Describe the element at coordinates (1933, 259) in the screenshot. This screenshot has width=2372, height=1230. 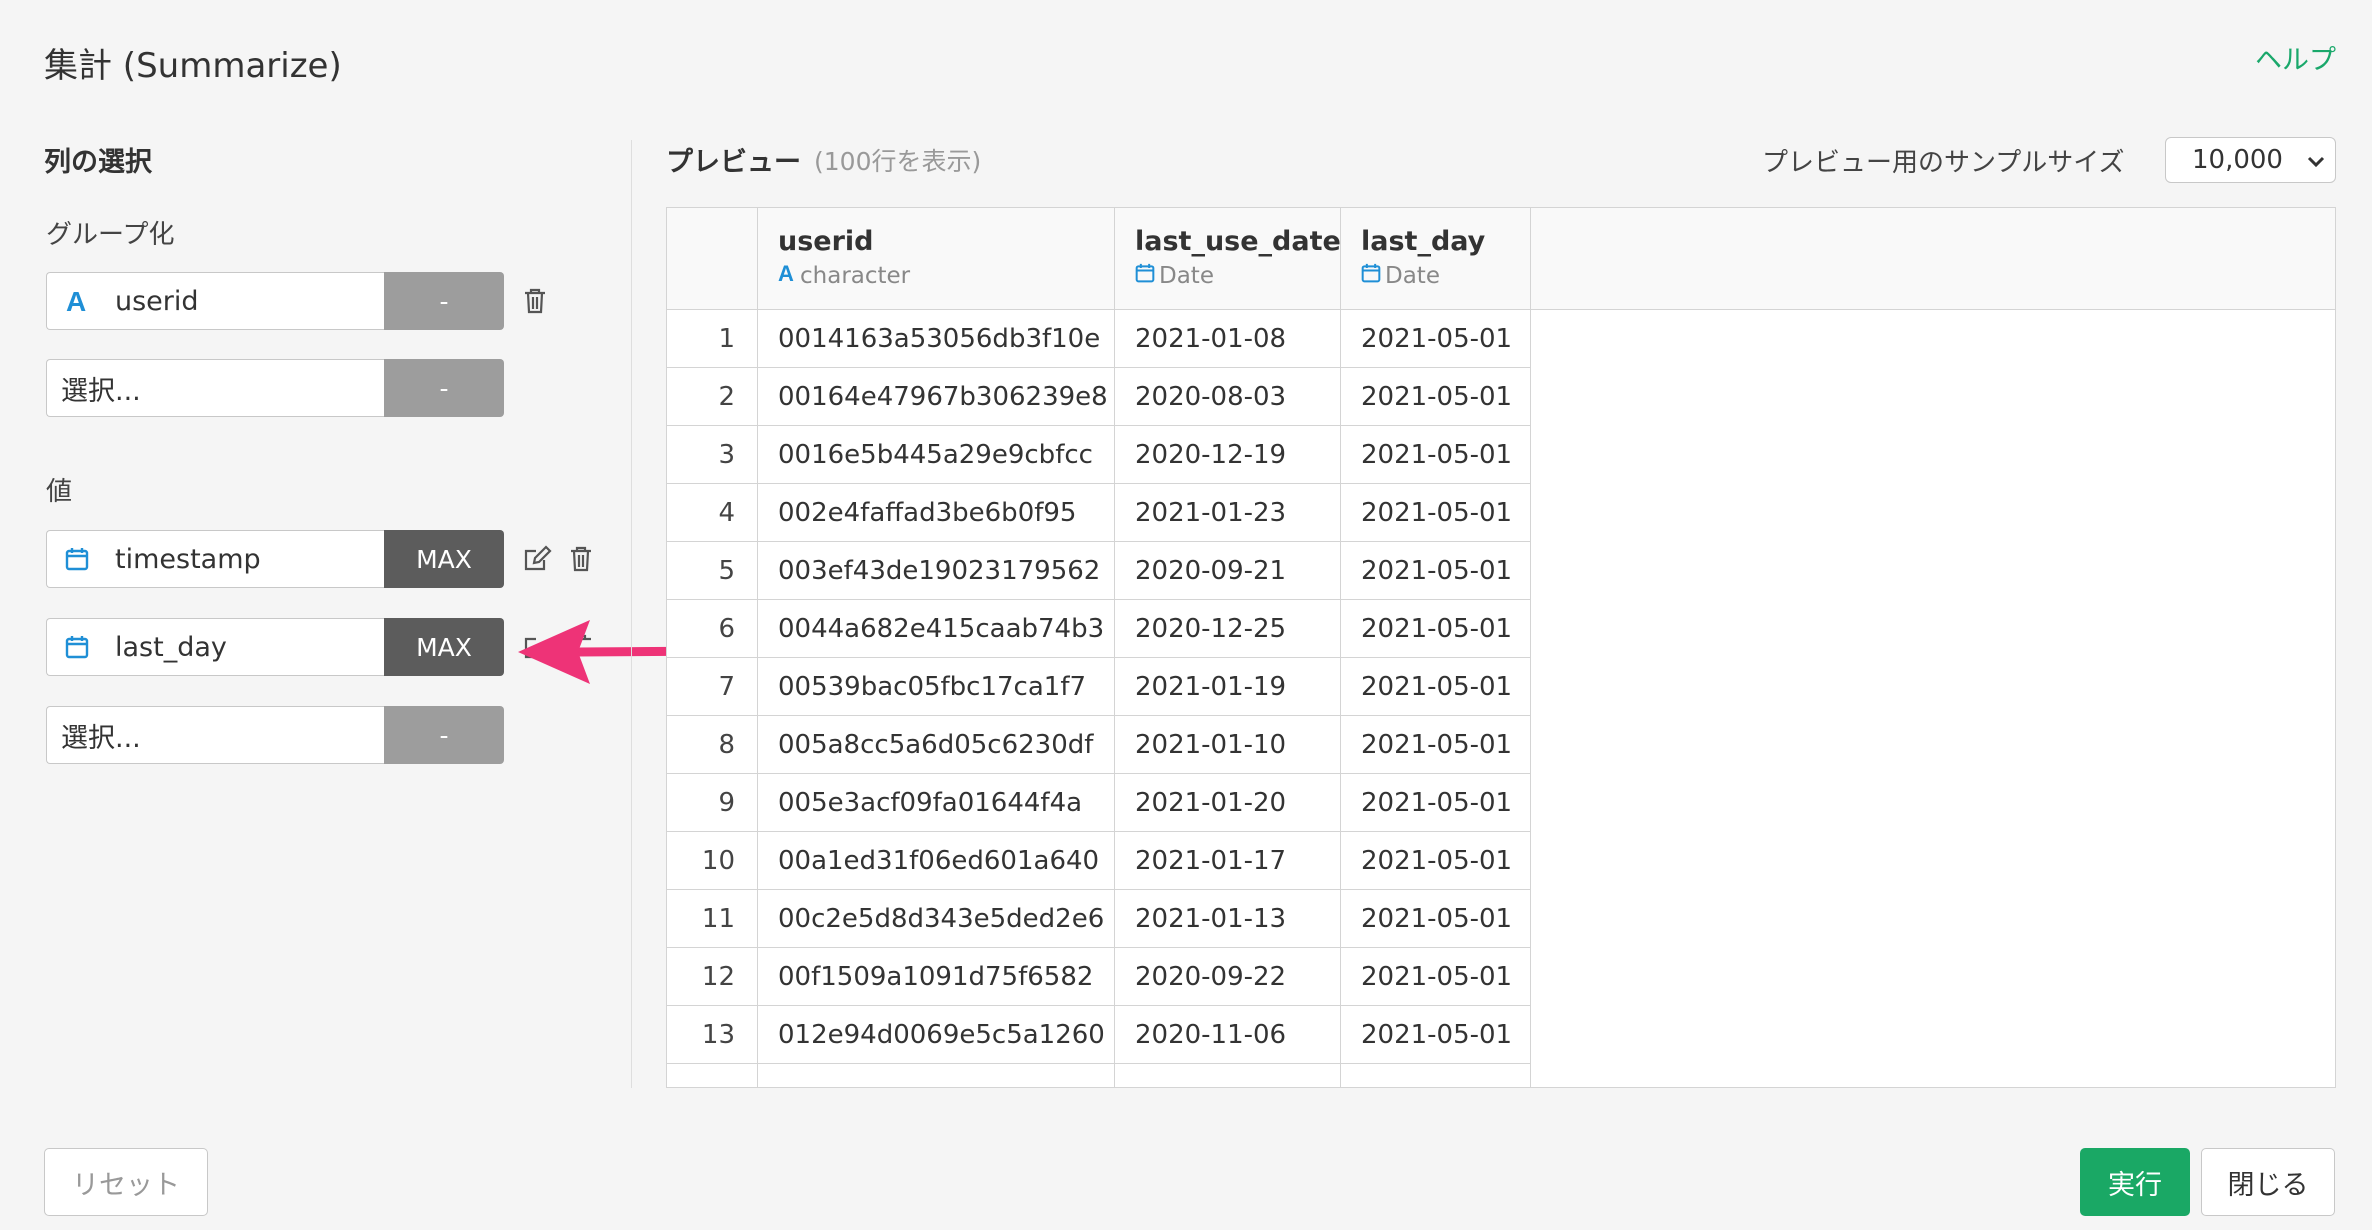
I see `header-filler` at that location.